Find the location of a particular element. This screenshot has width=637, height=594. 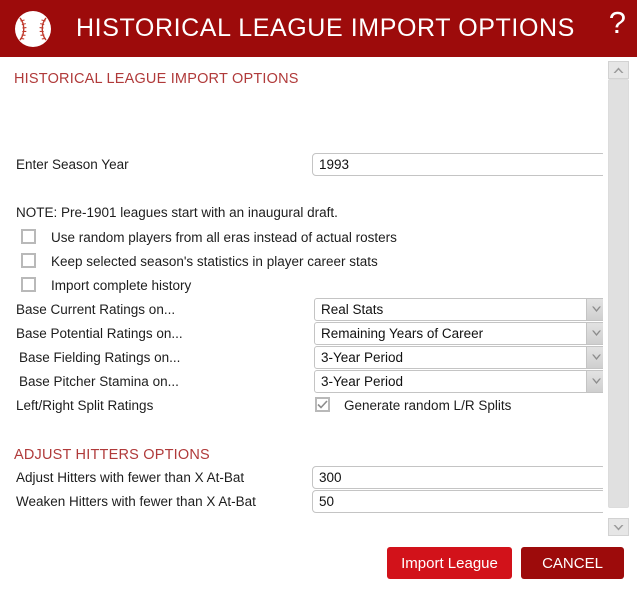

checkbox-generate-lr-splits is located at coordinates (322, 404).